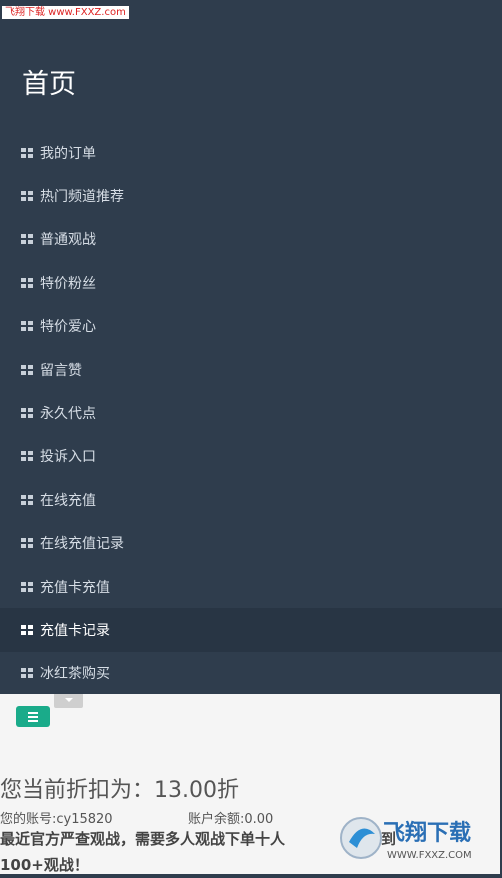 Image resolution: width=502 pixels, height=878 pixels. I want to click on watermark-logo-top: 飞翔下载 www.FXXZ.com, so click(65, 12).